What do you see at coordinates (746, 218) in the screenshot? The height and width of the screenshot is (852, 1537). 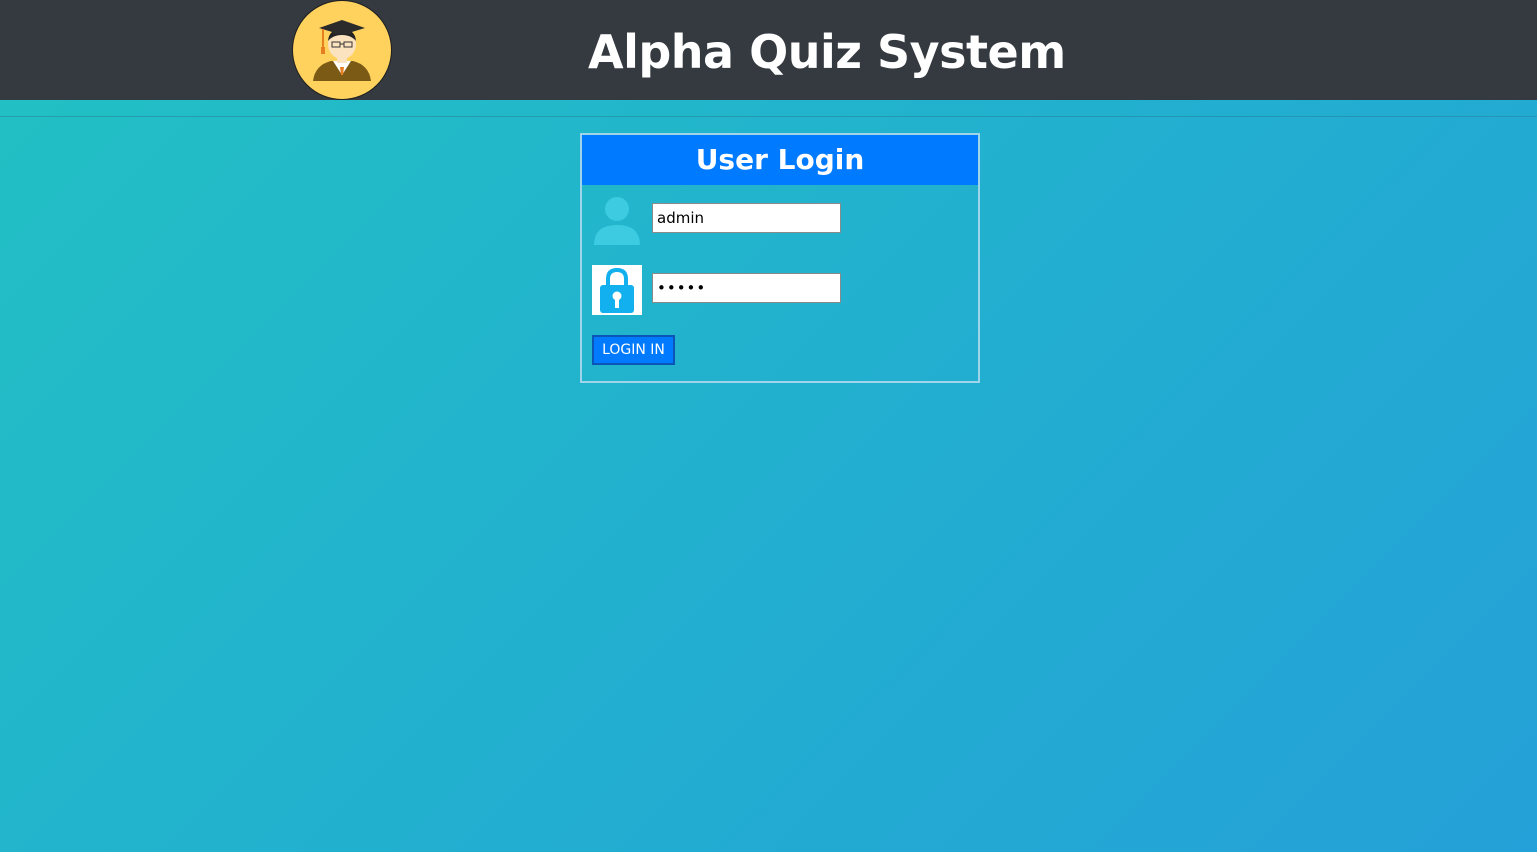 I see `username-field` at bounding box center [746, 218].